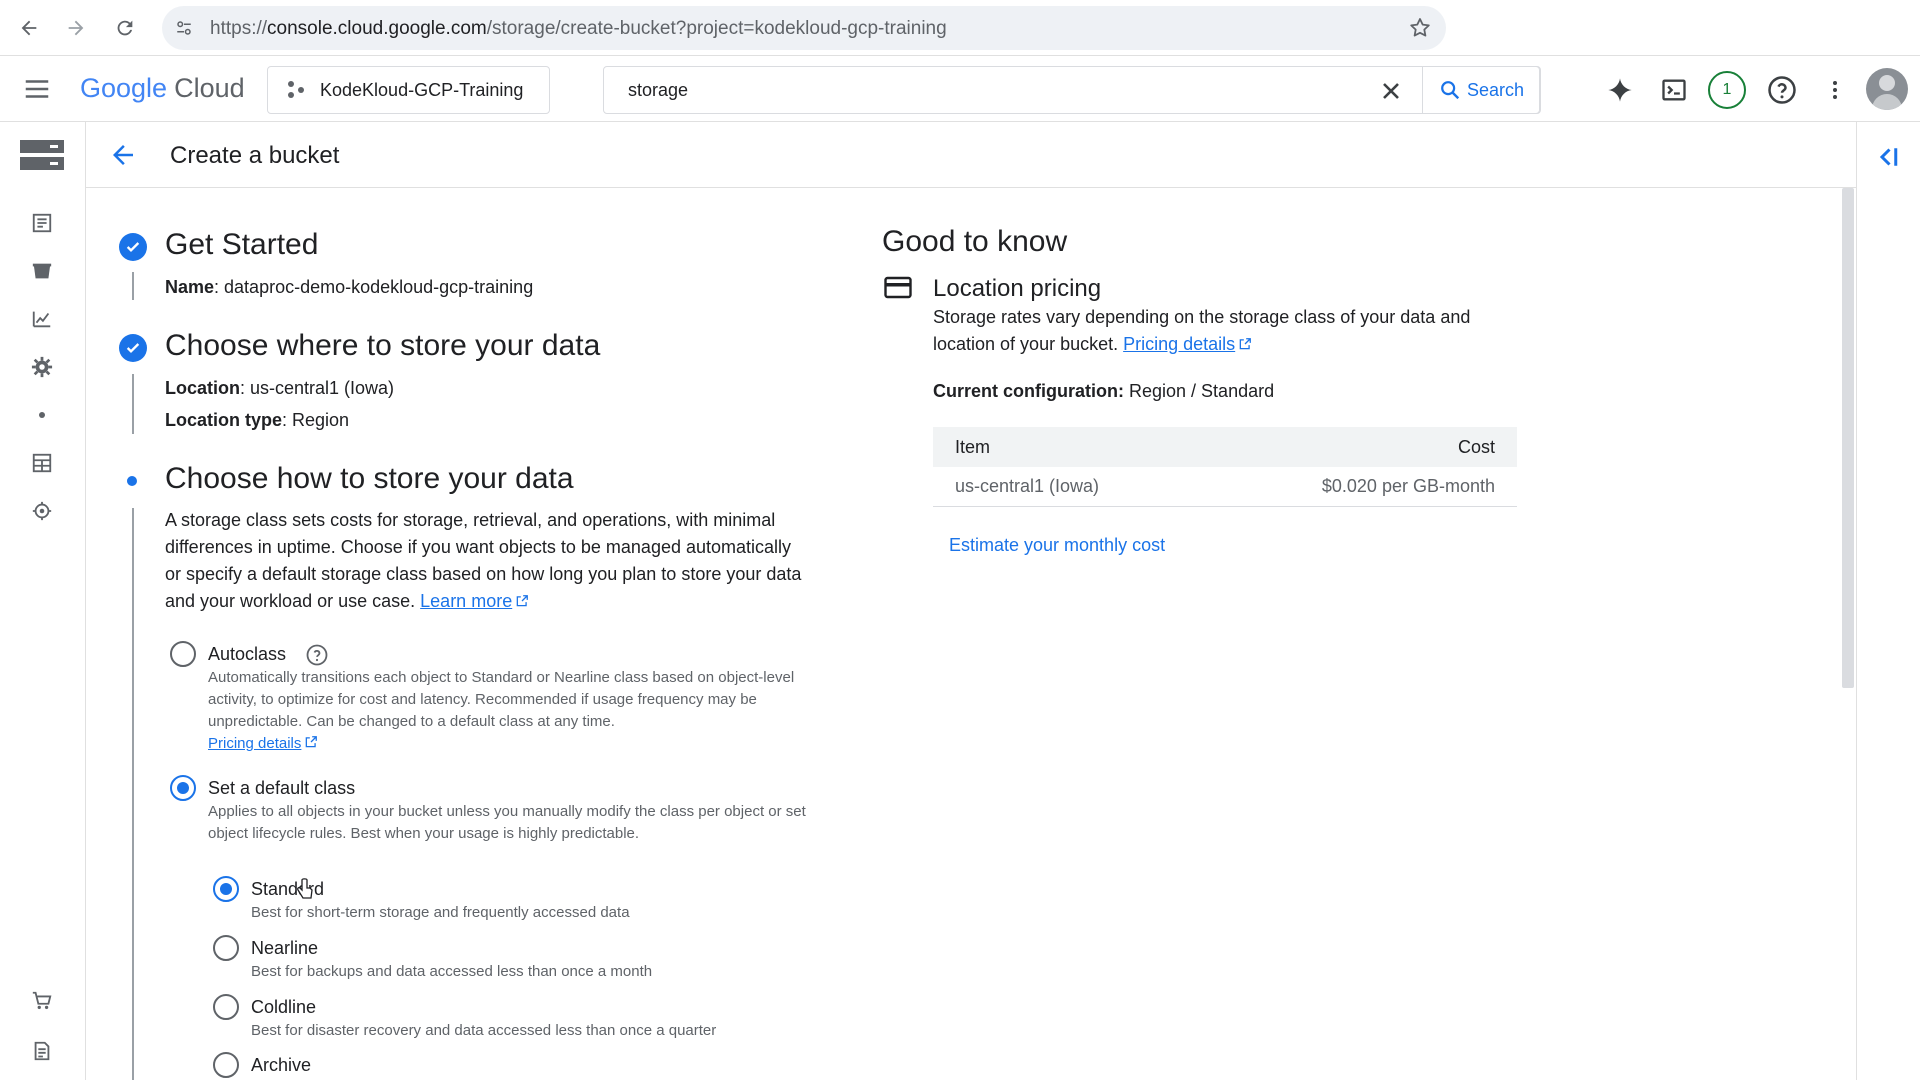 Image resolution: width=1920 pixels, height=1080 pixels. I want to click on back-arrow-icon, so click(123, 155).